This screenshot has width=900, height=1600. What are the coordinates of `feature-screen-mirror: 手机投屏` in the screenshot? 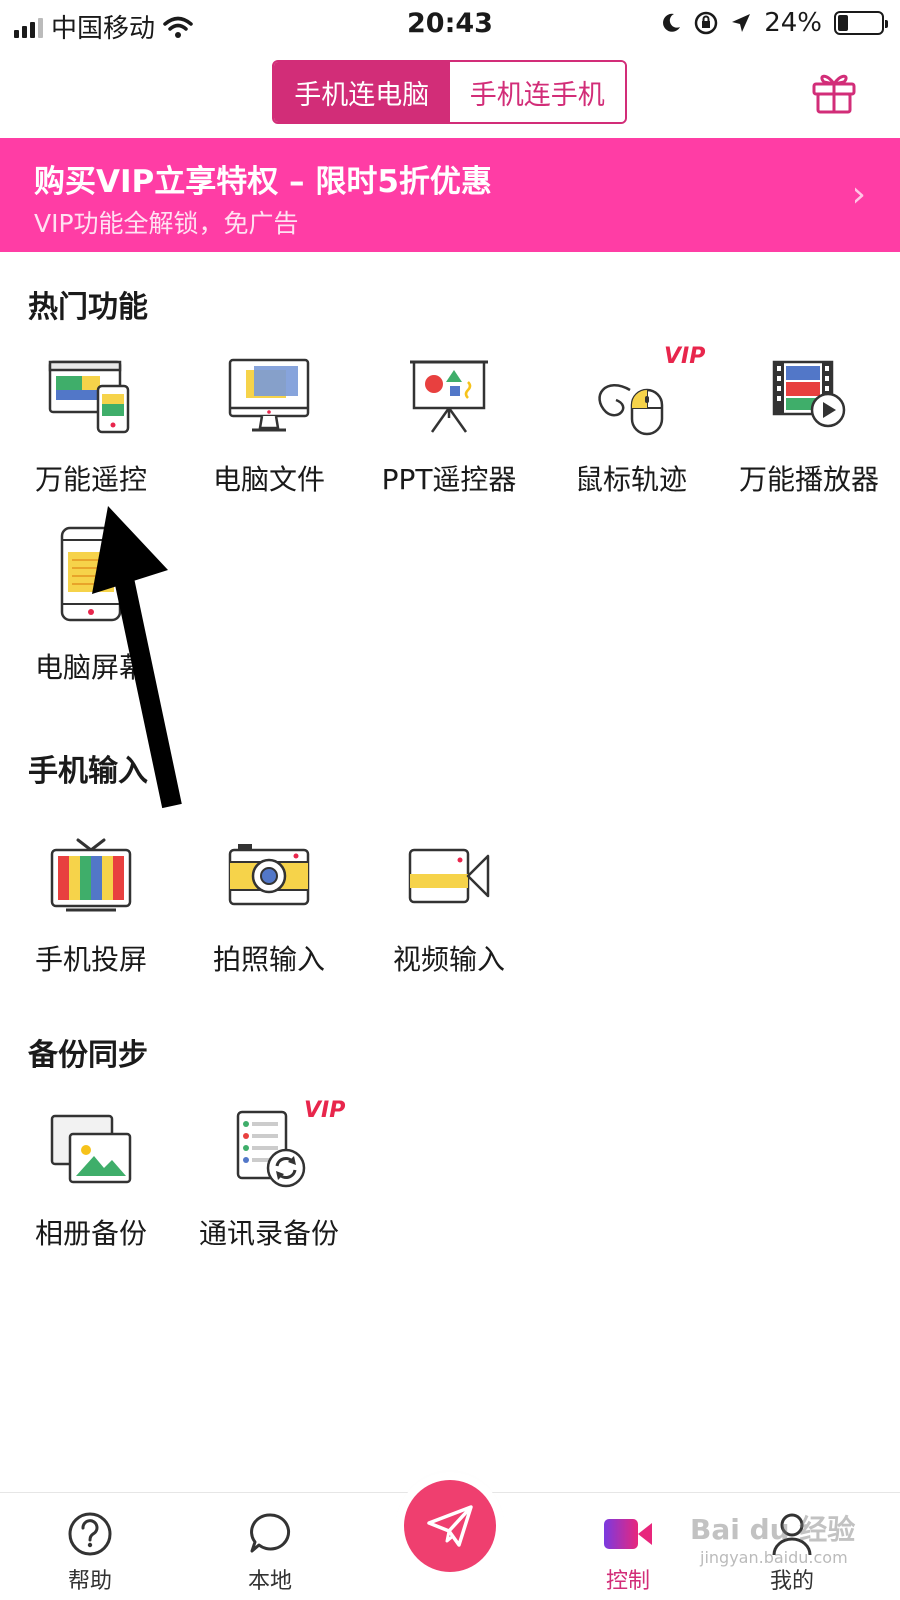 It's located at (91, 907).